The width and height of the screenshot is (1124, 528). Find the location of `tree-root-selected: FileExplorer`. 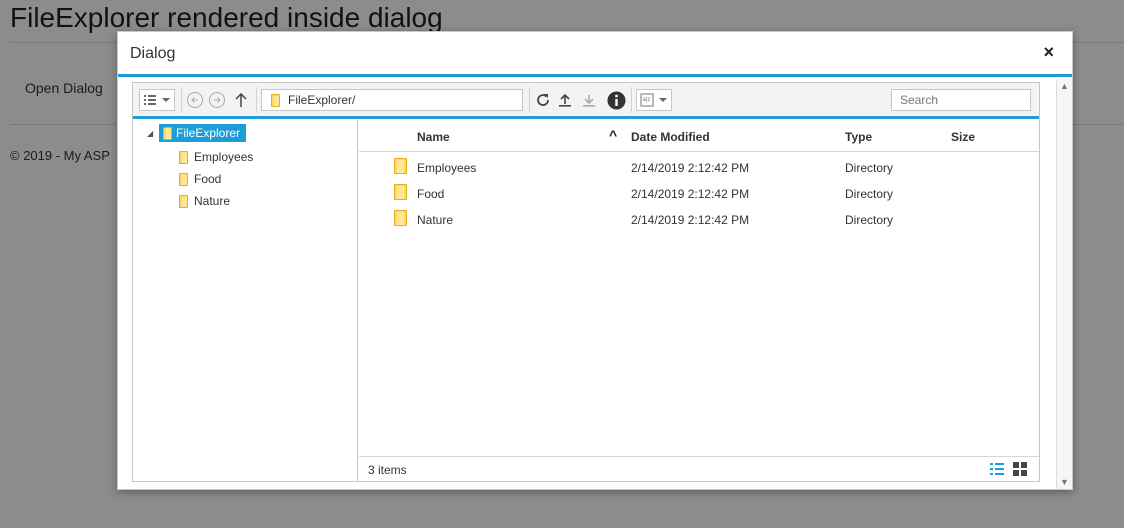

tree-root-selected: FileExplorer is located at coordinates (203, 133).